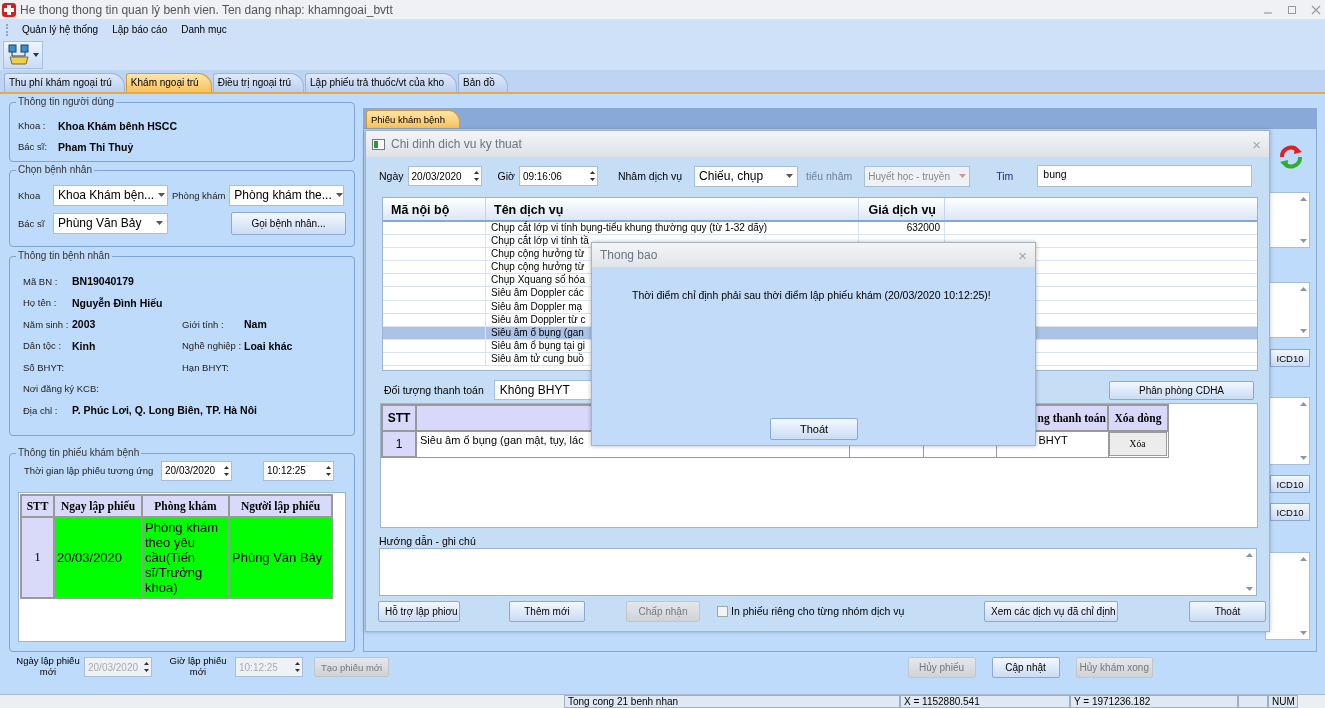 This screenshot has height=708, width=1325. Describe the element at coordinates (818, 611) in the screenshot. I see `checkbox-label: In phiếu riêng cho từng nhóm dịch vụ` at that location.